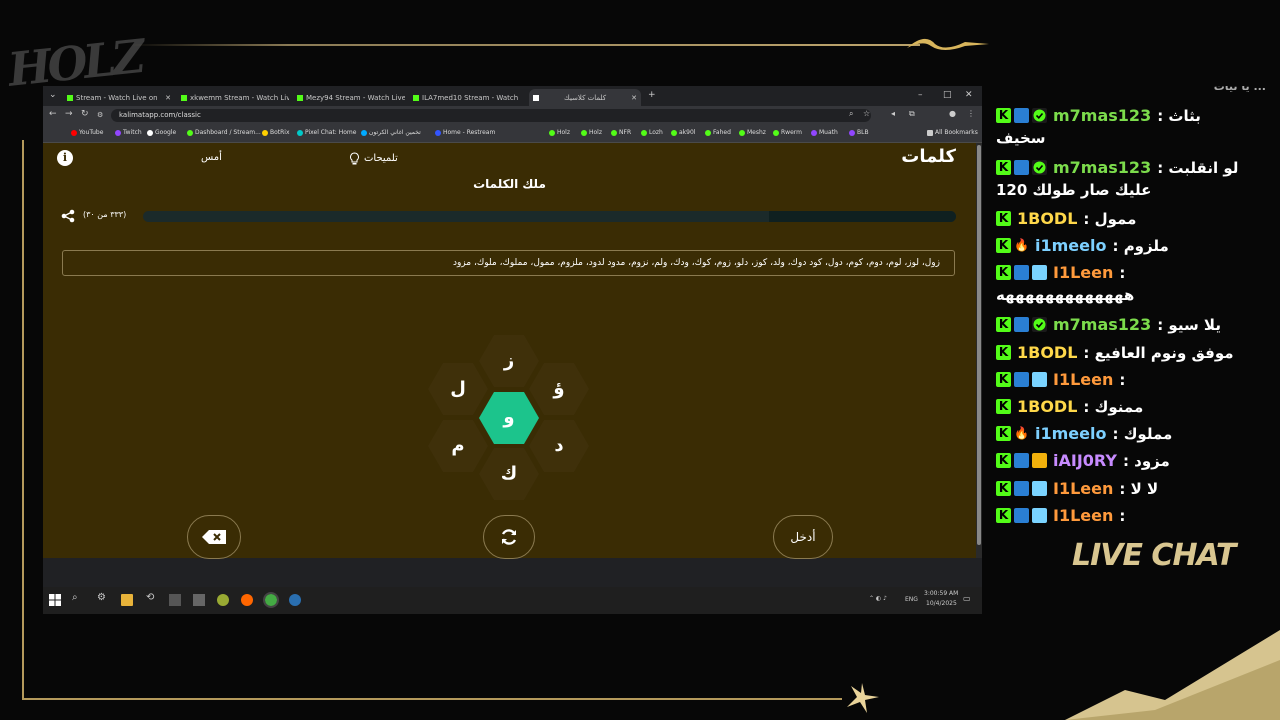 The image size is (1280, 720). I want to click on chat-text: بثاث :, so click(1179, 115).